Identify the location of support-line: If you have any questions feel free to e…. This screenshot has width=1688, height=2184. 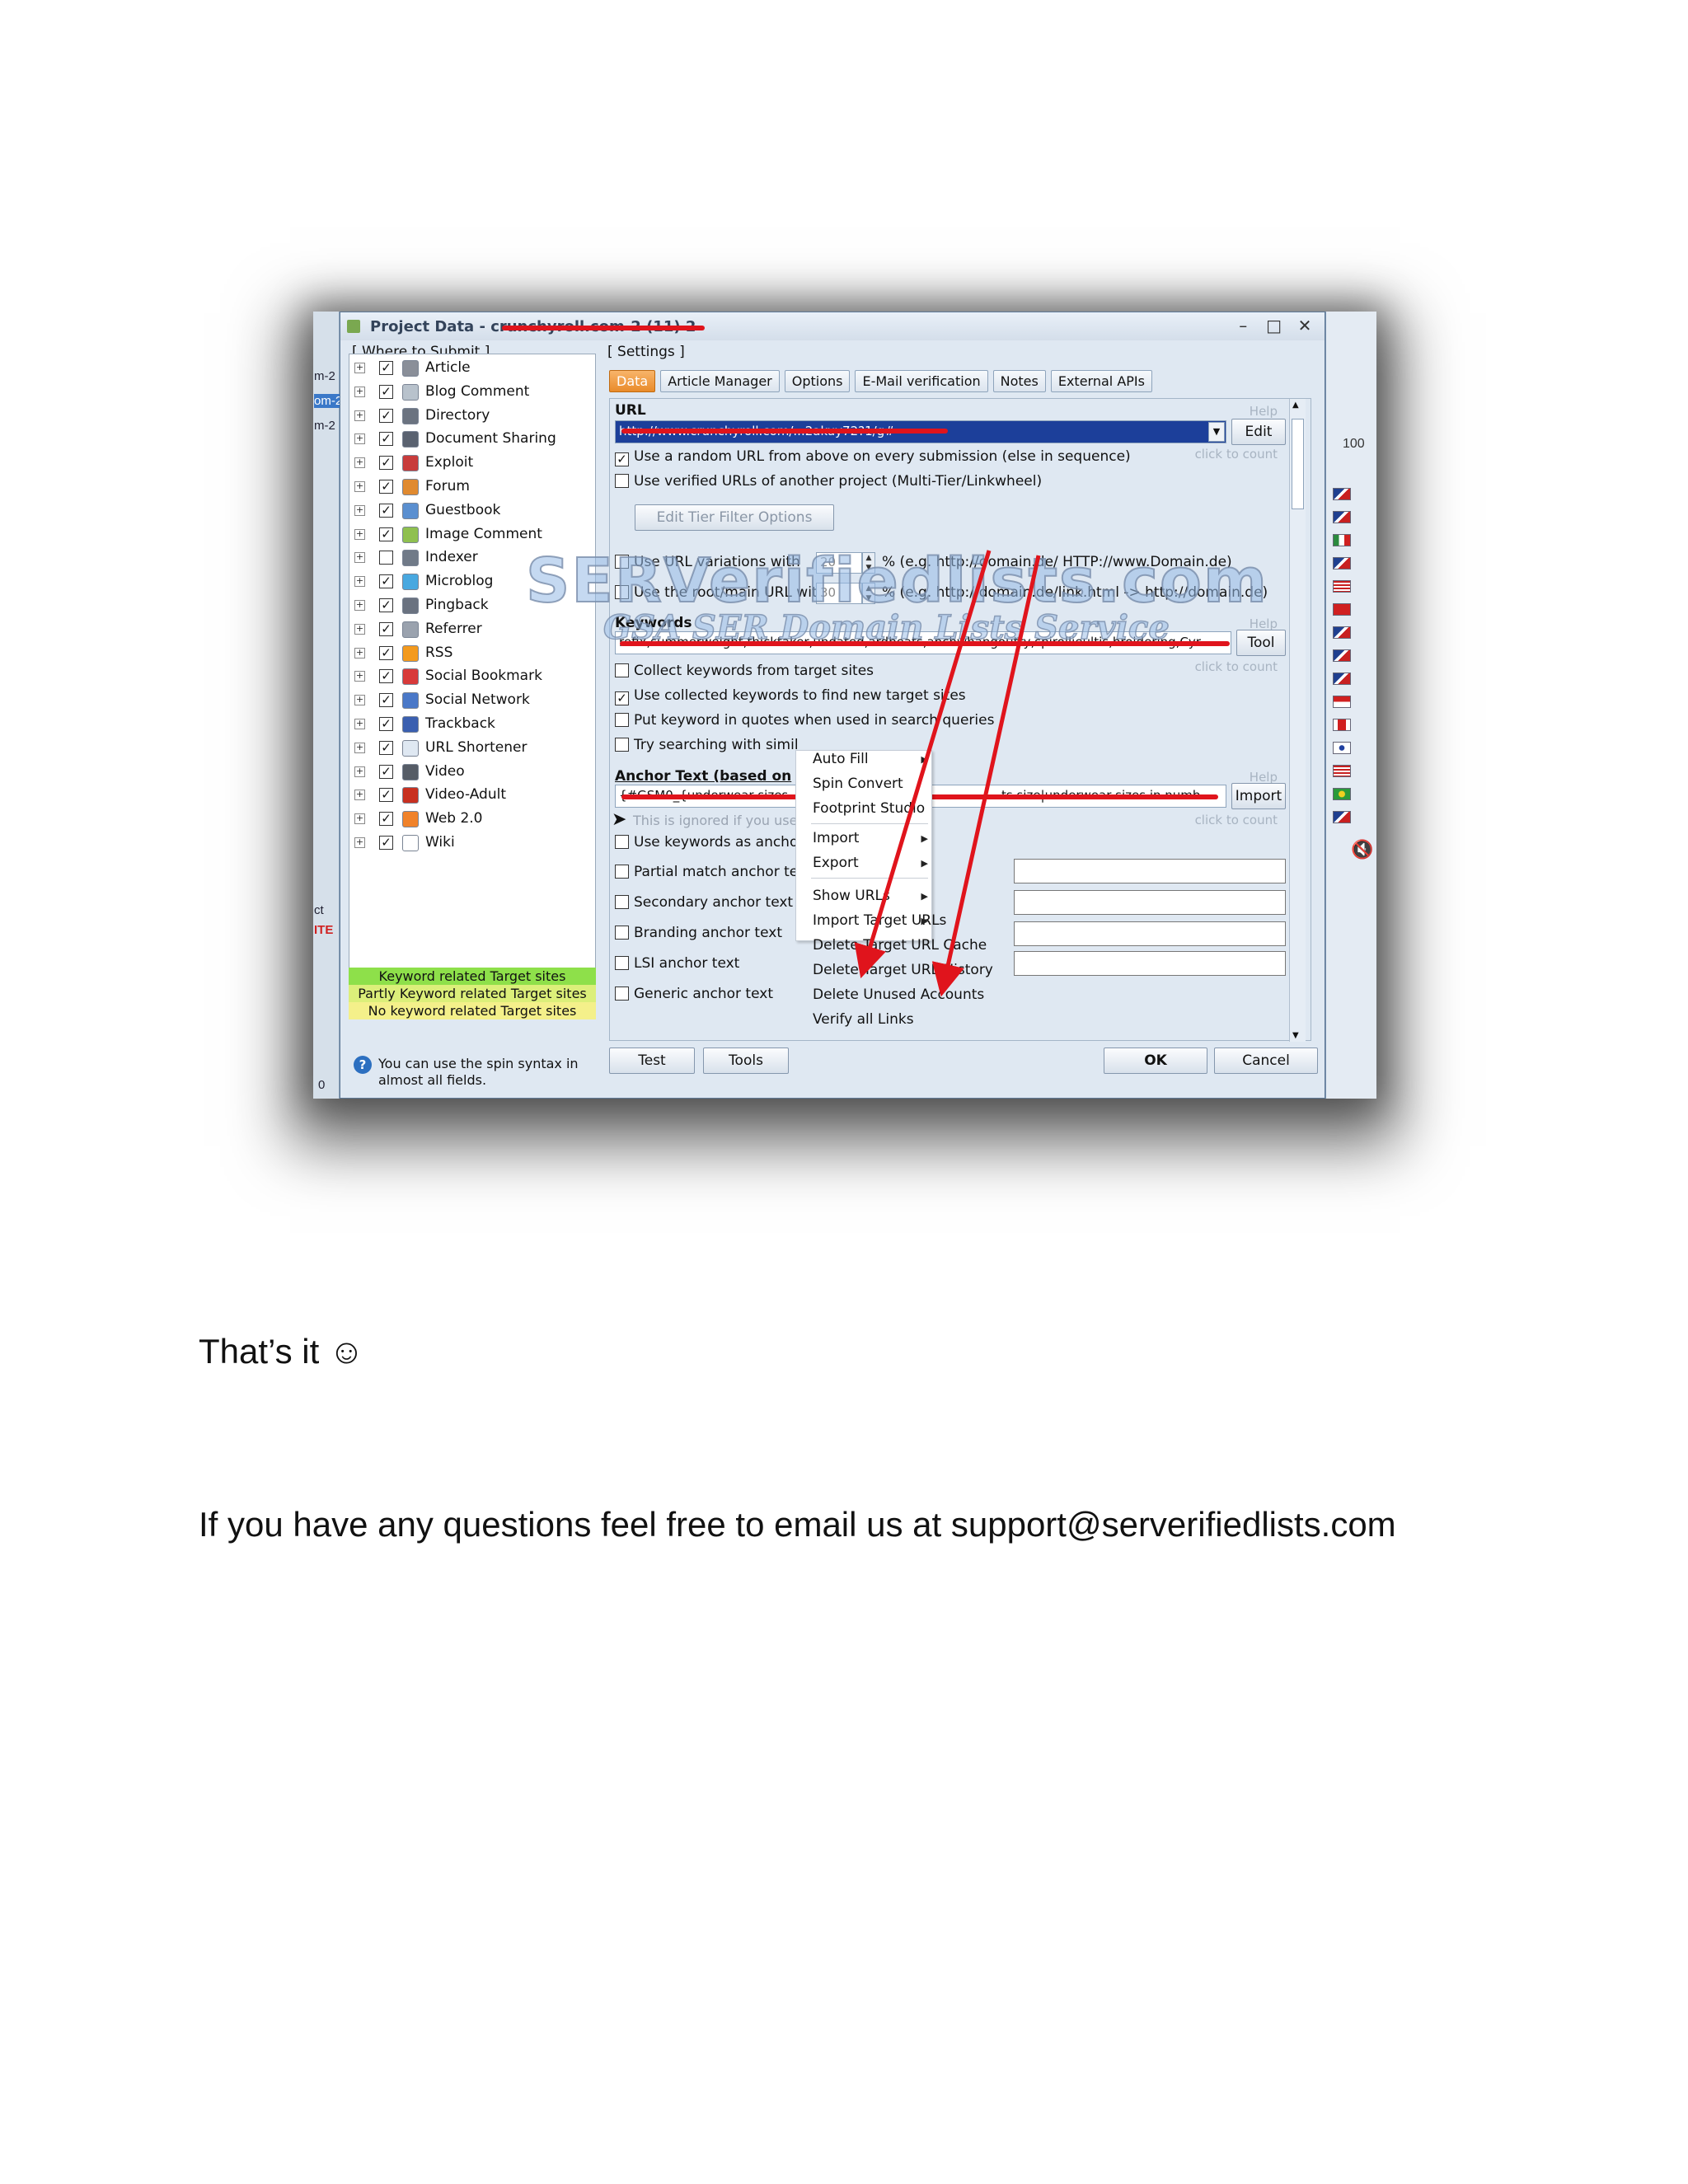
(797, 1524).